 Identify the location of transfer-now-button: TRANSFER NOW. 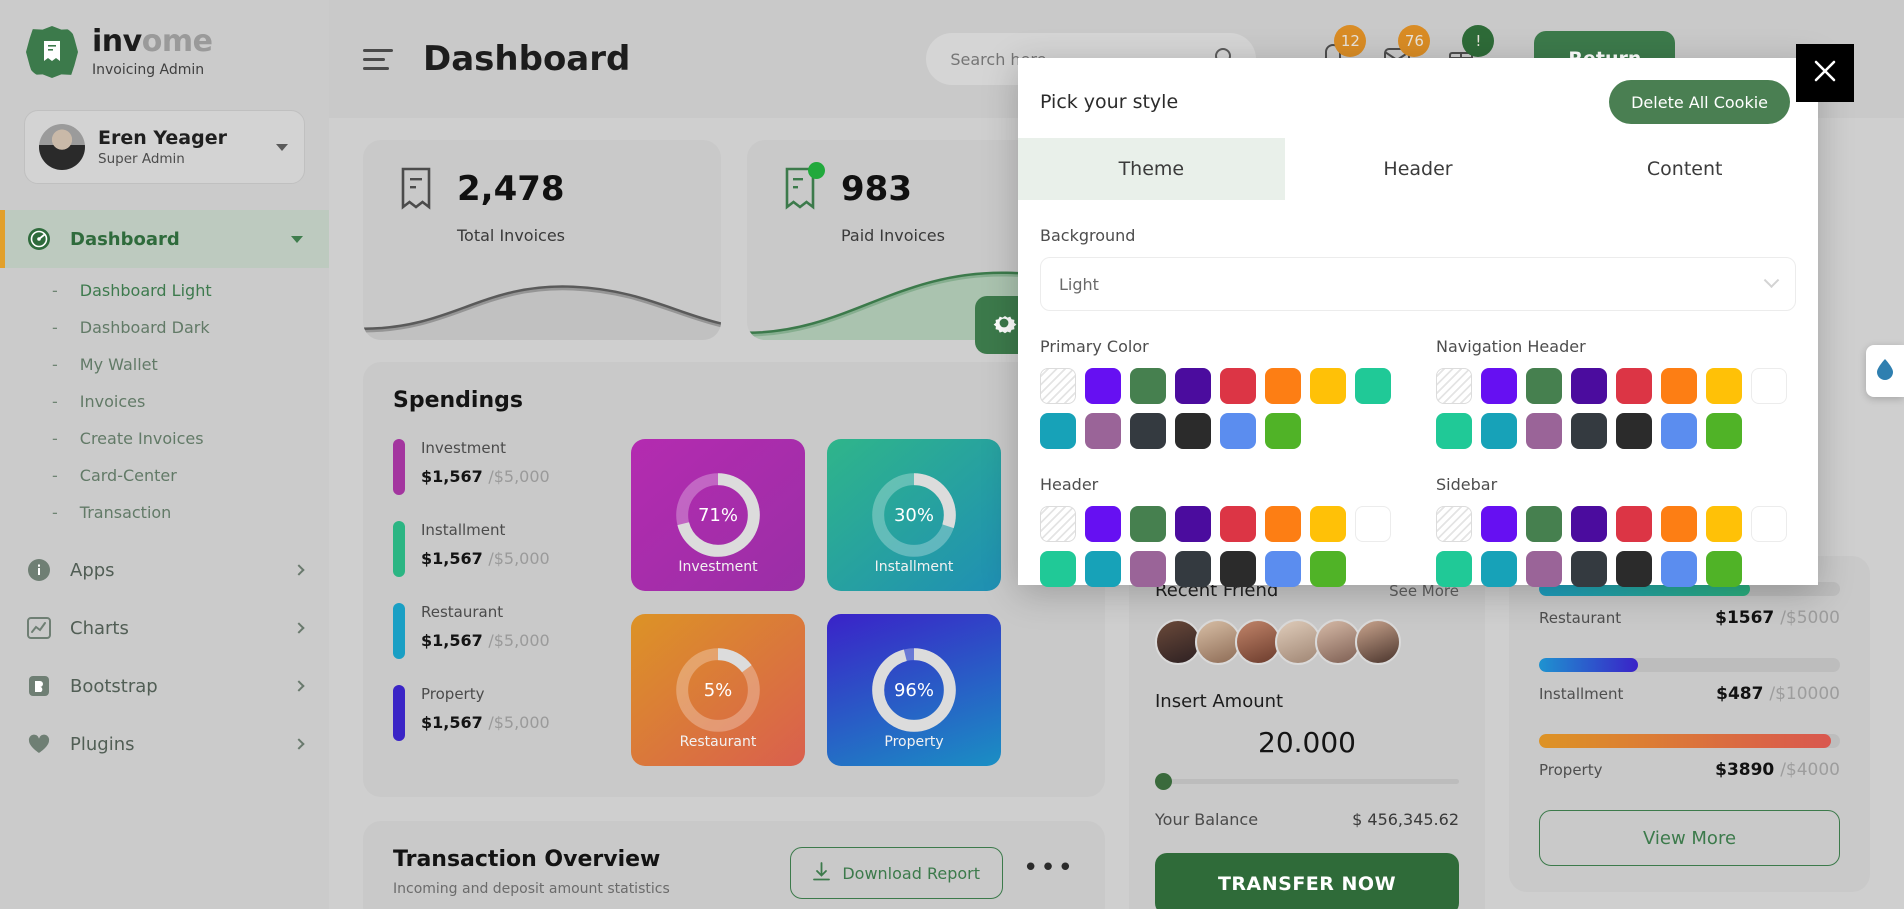
(1307, 881).